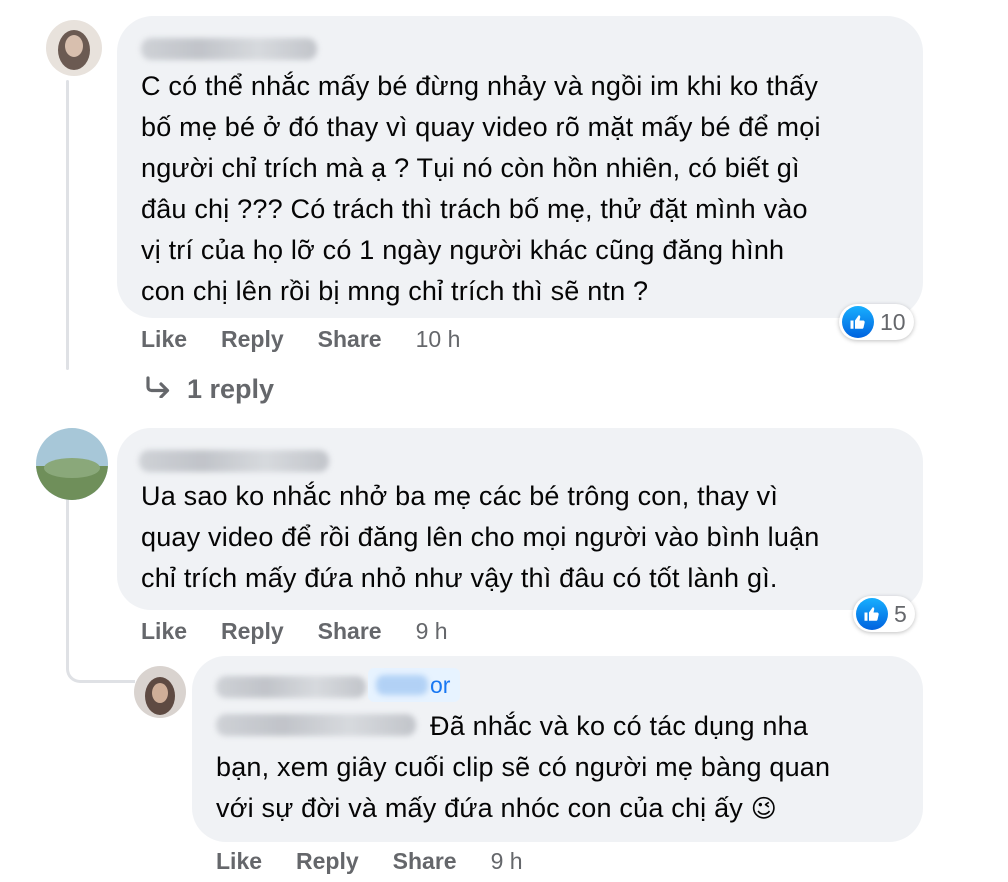  I want to click on reply-timestamp: 9 h, so click(507, 861).